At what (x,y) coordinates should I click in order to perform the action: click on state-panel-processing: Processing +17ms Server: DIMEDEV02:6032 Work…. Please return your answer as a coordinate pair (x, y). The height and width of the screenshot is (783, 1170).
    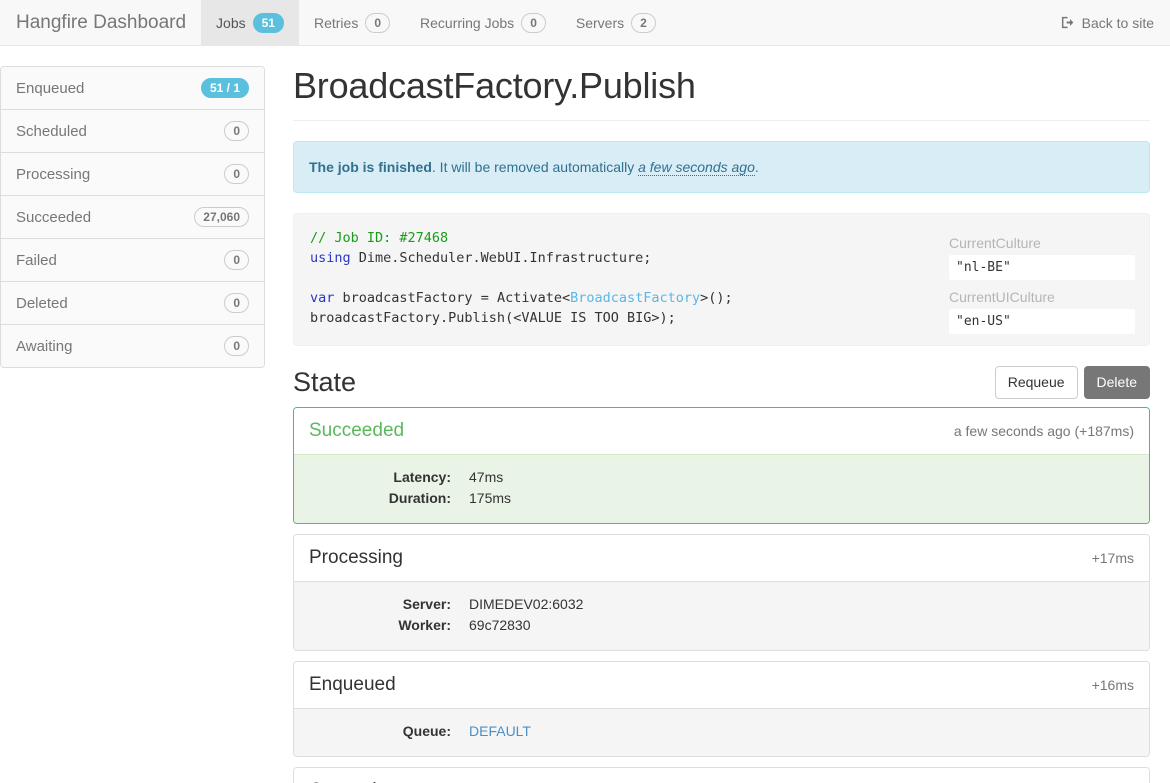
    Looking at the image, I should click on (721, 593).